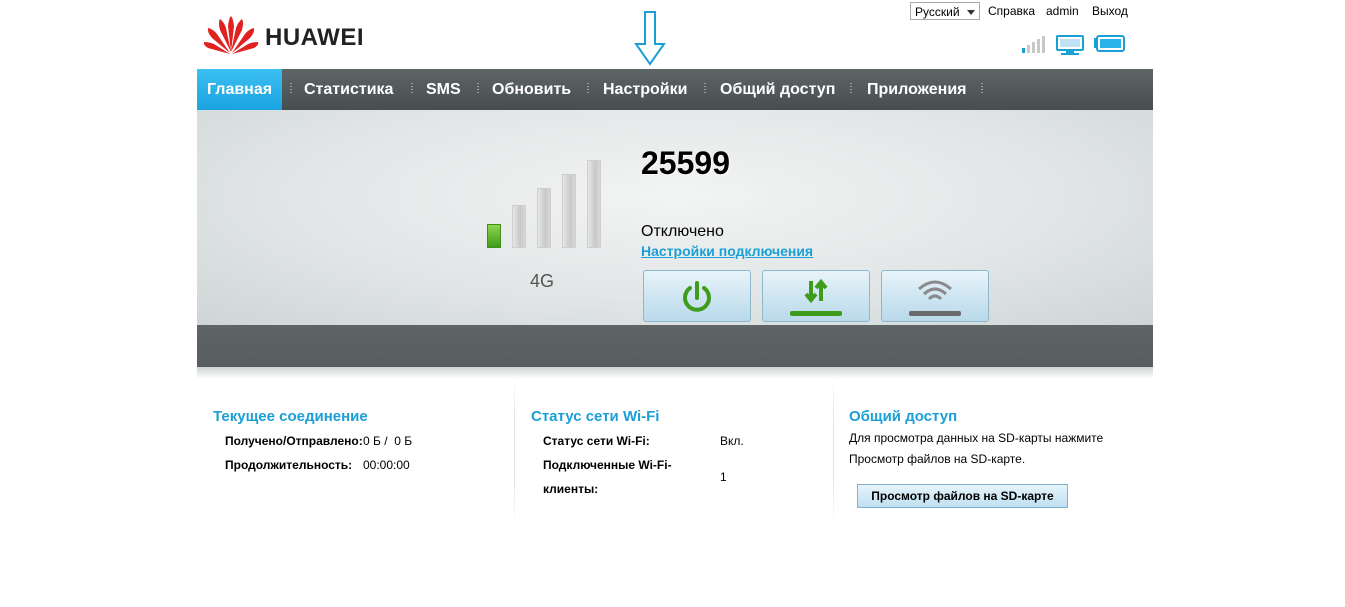 The height and width of the screenshot is (607, 1345). Describe the element at coordinates (727, 251) in the screenshot. I see `connection-settings-link: Настройки подключения` at that location.